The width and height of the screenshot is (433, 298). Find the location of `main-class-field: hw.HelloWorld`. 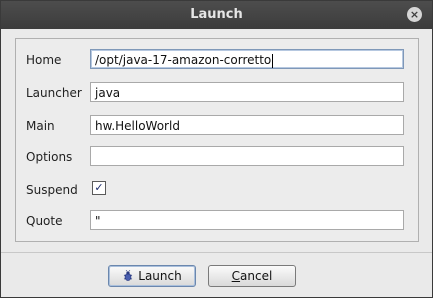

main-class-field: hw.HelloWorld is located at coordinates (247, 125).